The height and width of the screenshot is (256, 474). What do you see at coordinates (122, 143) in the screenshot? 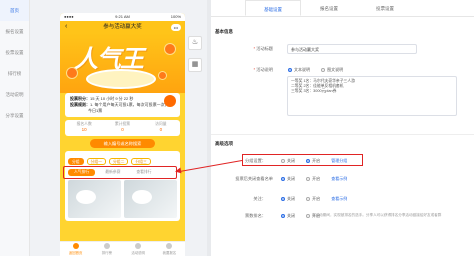
I see `search-entry-button: 输入编号或名称搜索` at bounding box center [122, 143].